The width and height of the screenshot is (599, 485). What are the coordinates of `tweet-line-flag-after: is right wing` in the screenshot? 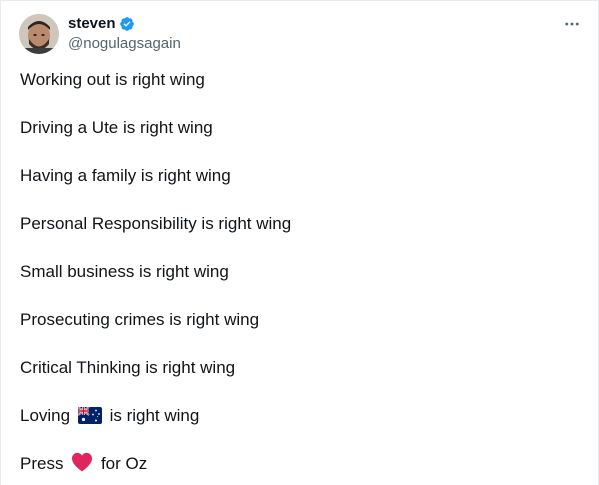 It's located at (154, 415).